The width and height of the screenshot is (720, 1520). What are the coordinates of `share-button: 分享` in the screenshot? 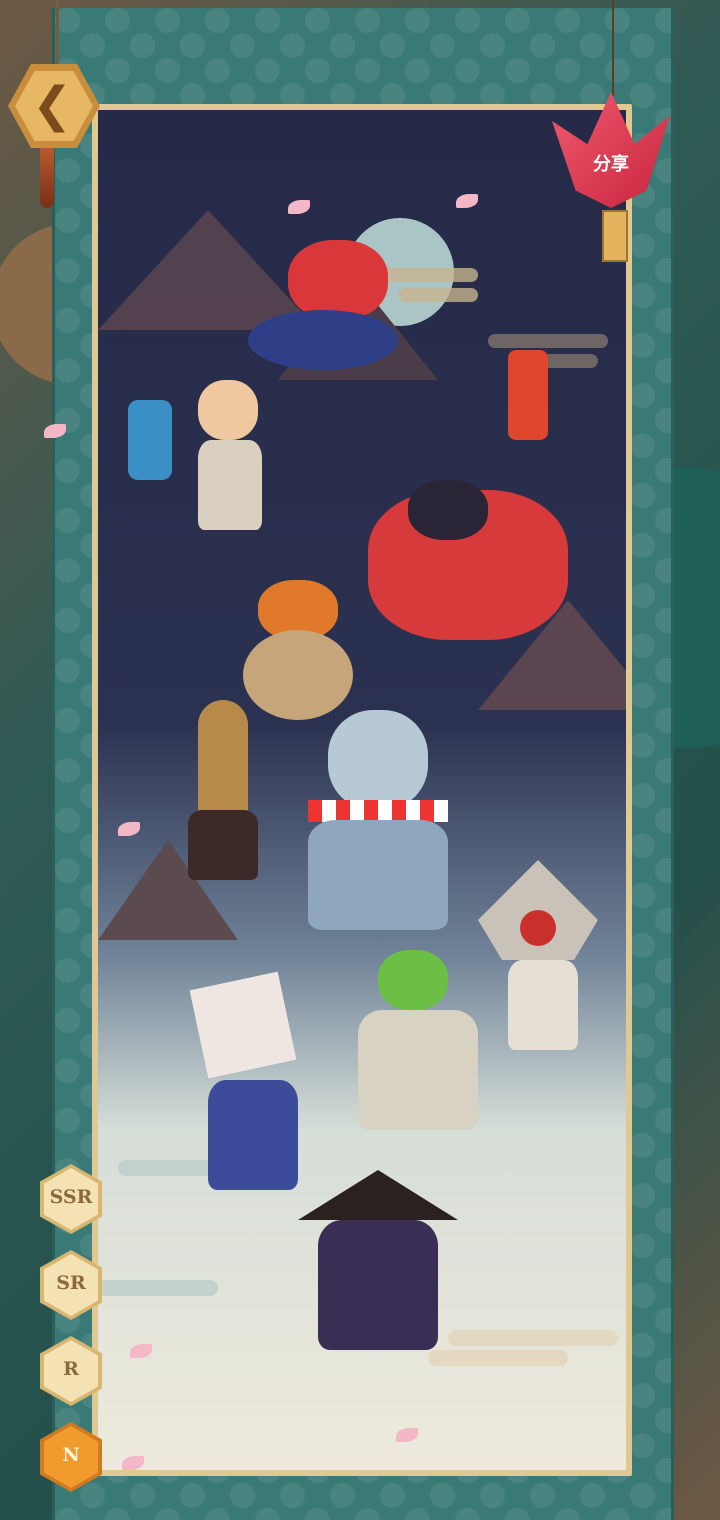 It's located at (611, 150).